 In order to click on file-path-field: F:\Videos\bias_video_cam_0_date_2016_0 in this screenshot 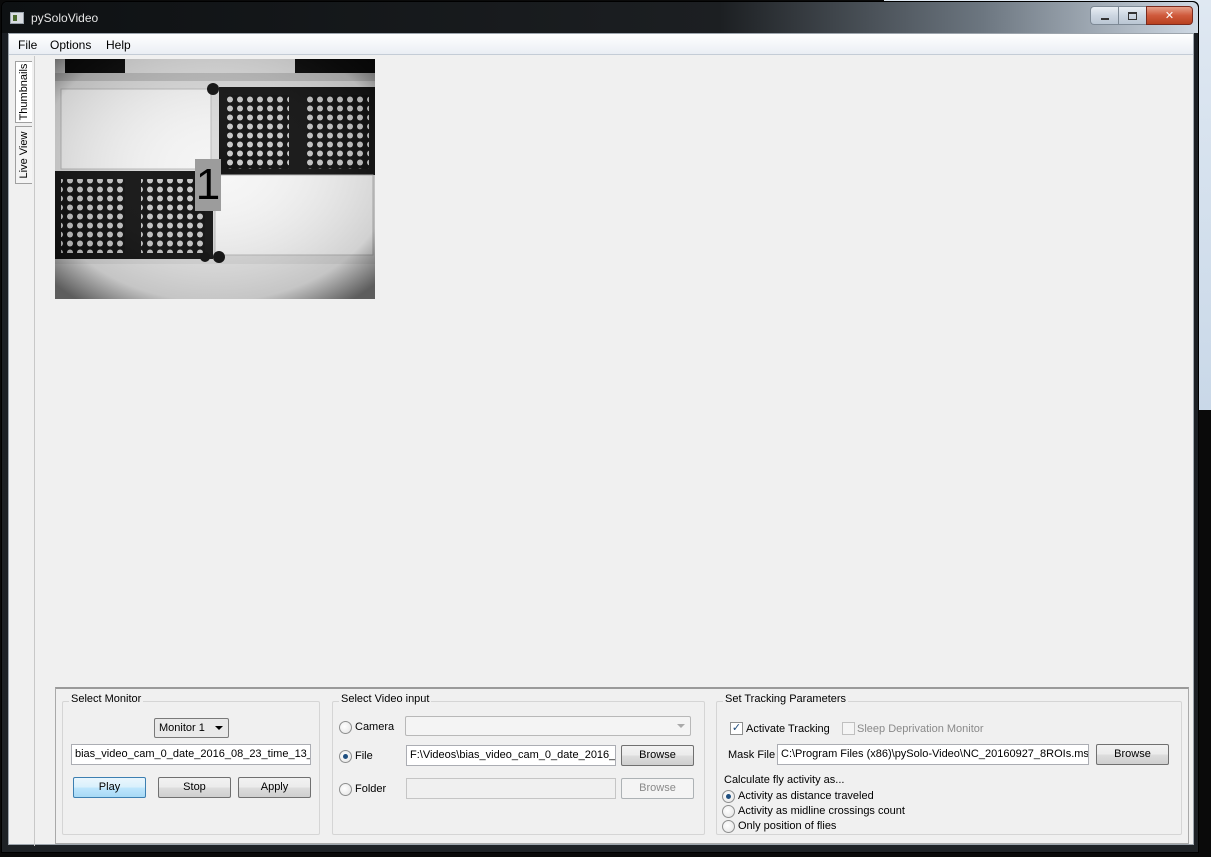, I will do `click(511, 755)`.